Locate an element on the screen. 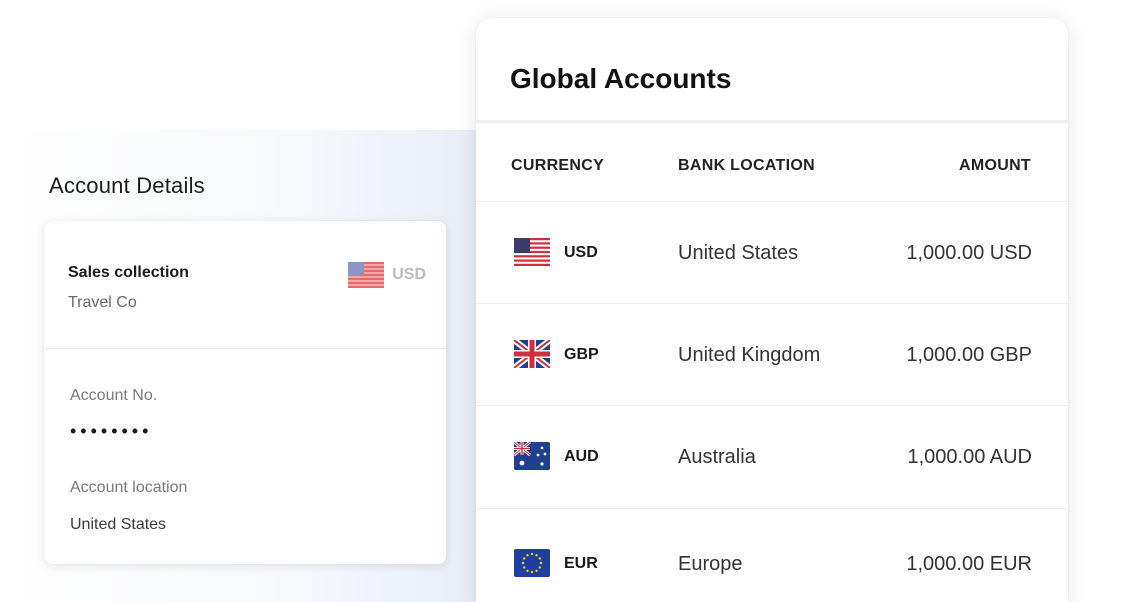  currency-code: USD is located at coordinates (581, 252).